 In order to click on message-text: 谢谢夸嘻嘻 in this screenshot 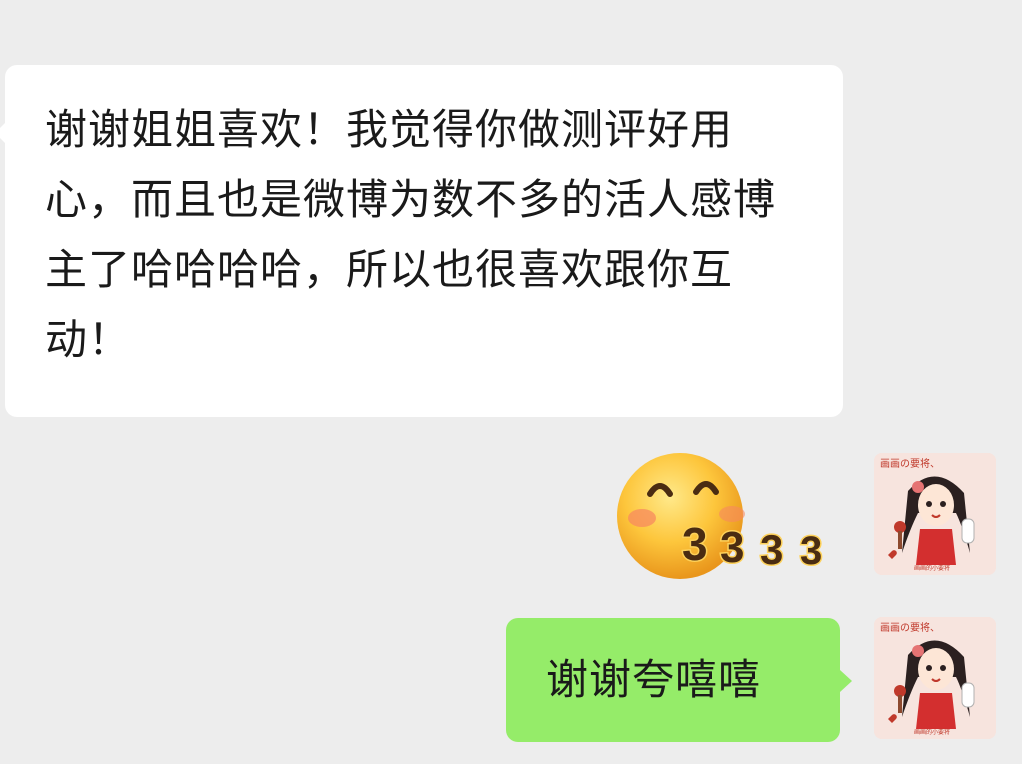, I will do `click(654, 679)`.